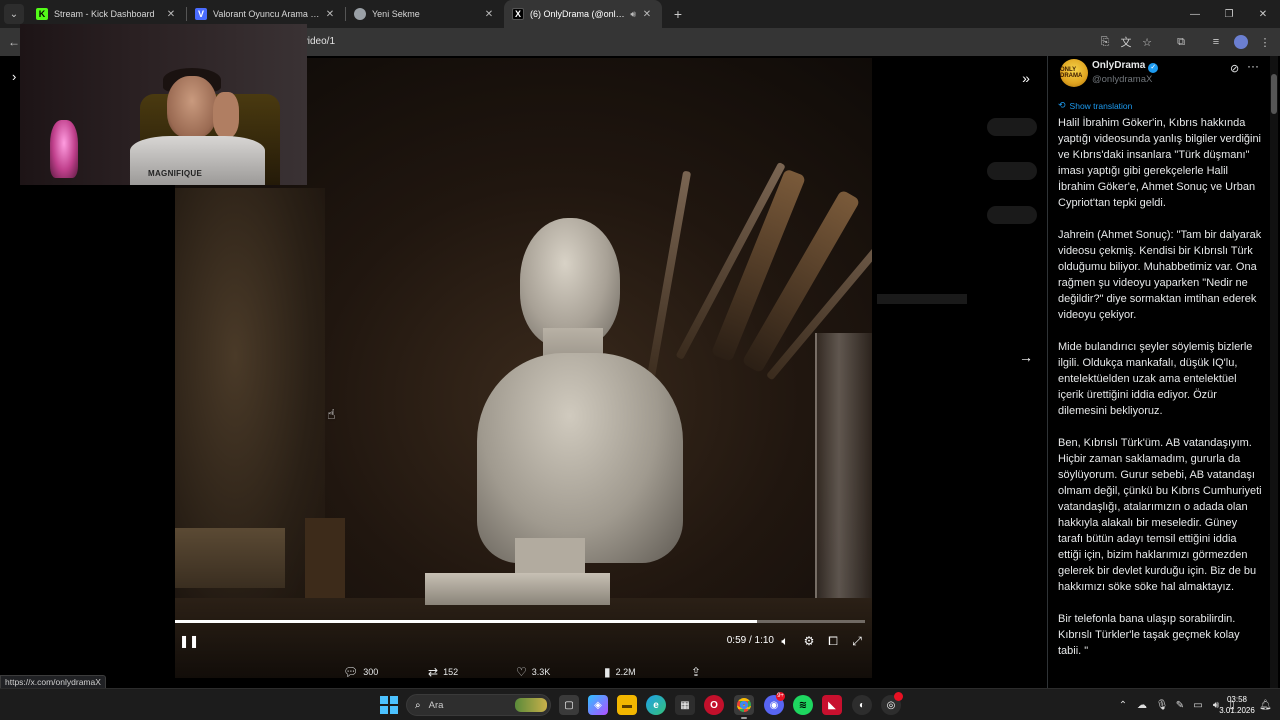  I want to click on fullscreen-icon: ⤢, so click(857, 641).